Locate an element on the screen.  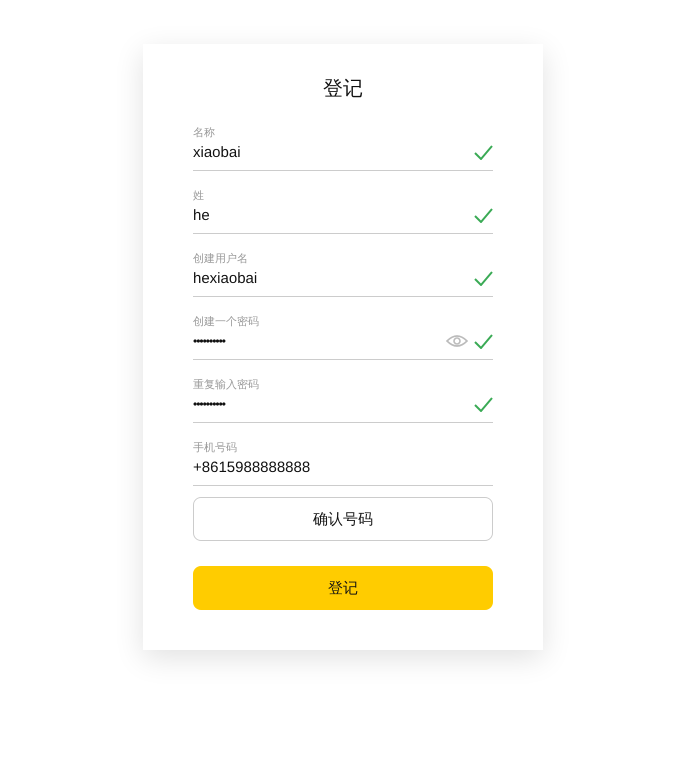
form-title: 登记 is located at coordinates (343, 88).